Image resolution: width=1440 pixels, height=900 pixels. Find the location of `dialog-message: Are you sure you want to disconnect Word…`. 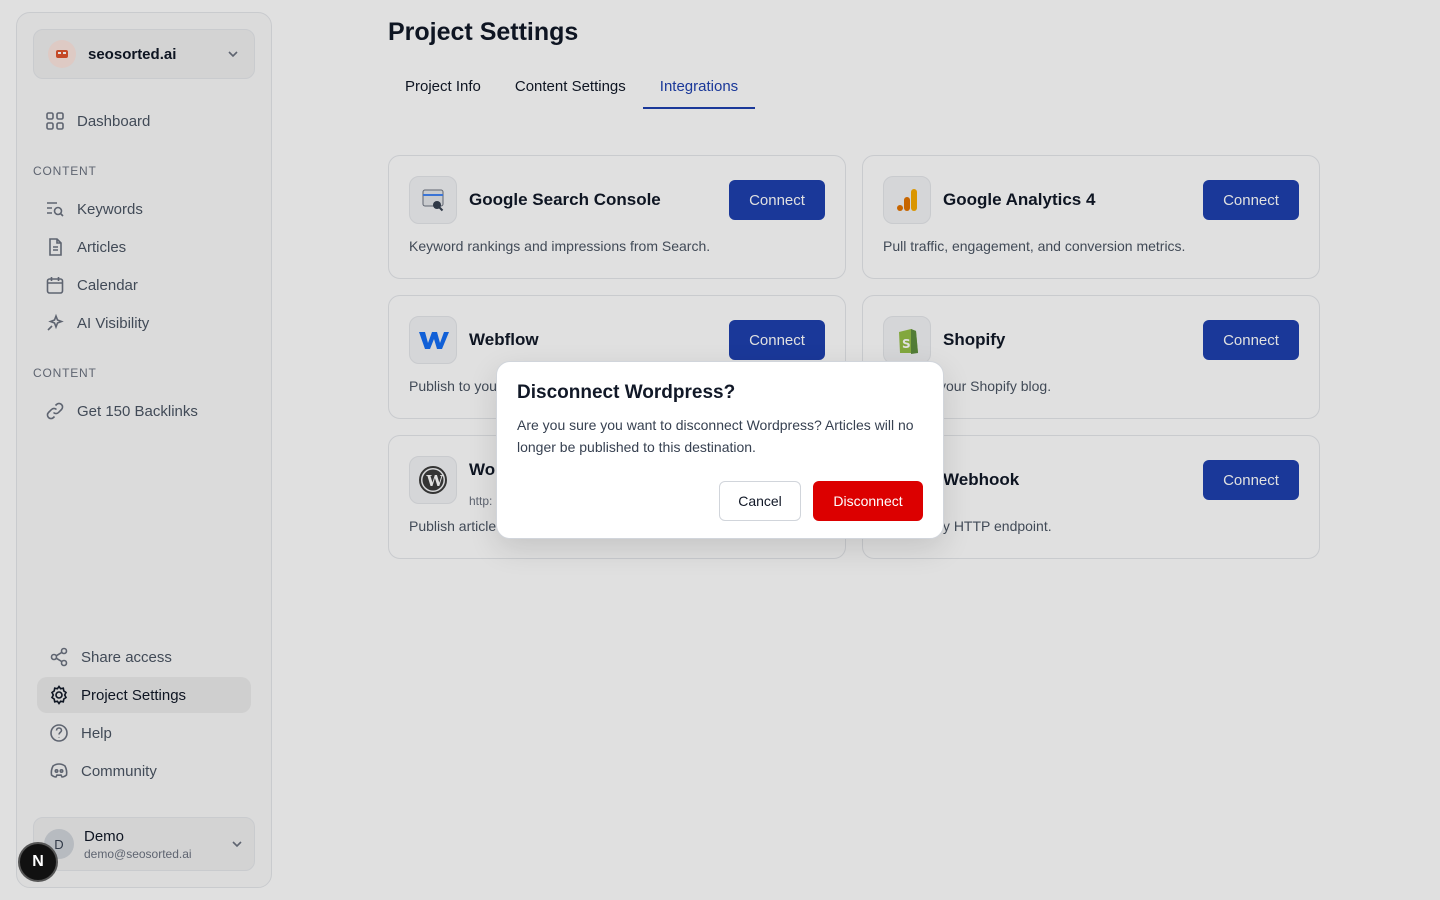

dialog-message: Are you sure you want to disconnect Word… is located at coordinates (715, 436).